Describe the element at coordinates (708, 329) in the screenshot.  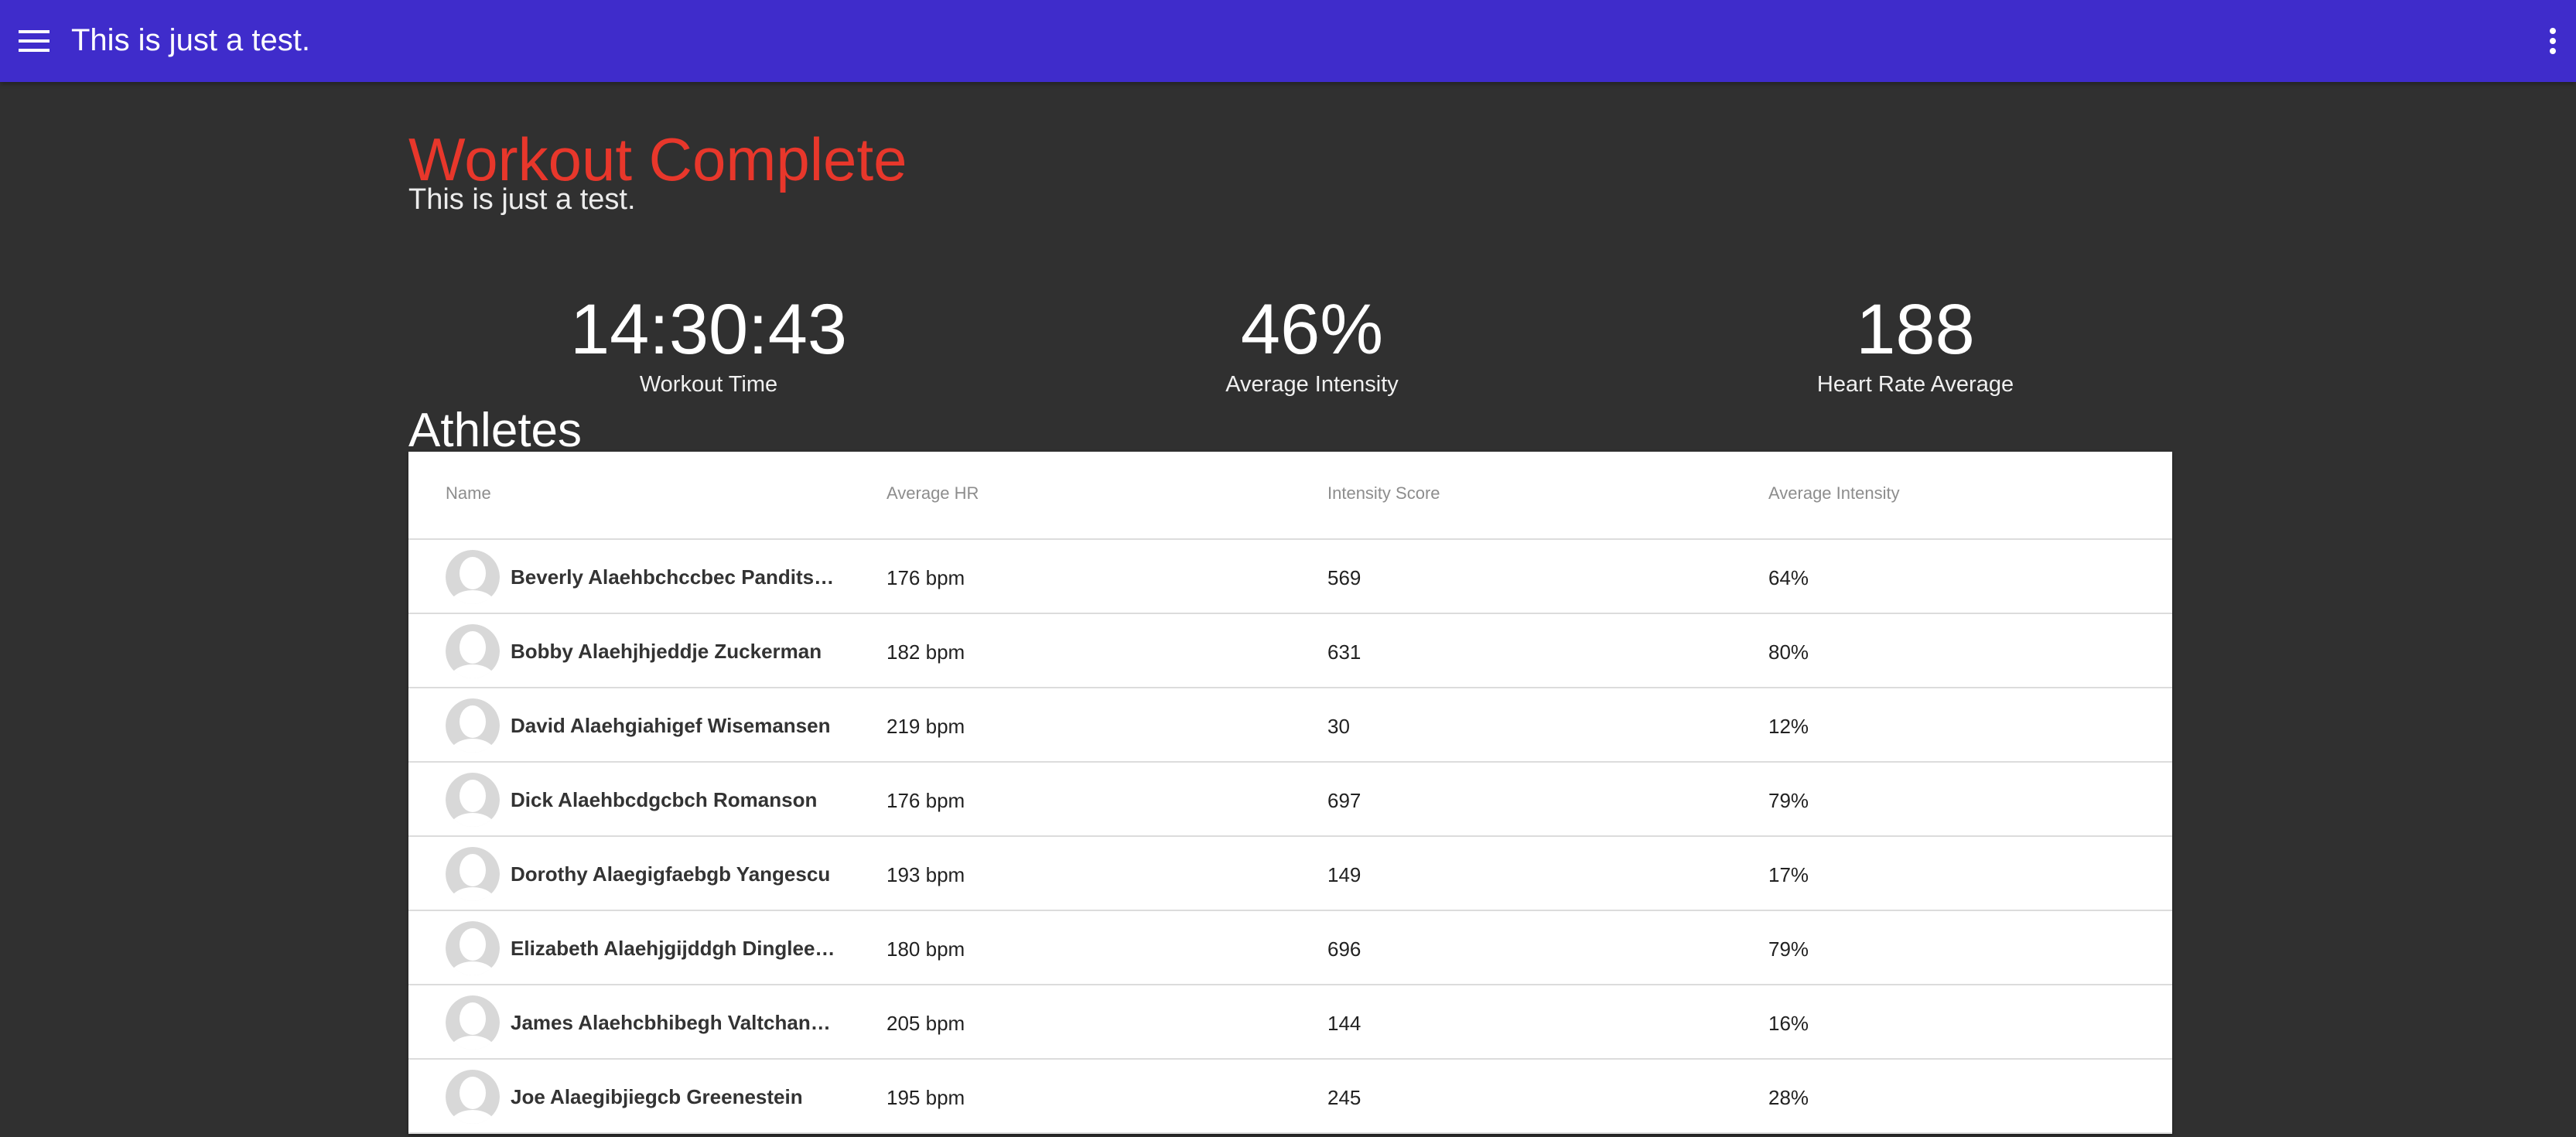
I see `stat-value: 14:30:43` at that location.